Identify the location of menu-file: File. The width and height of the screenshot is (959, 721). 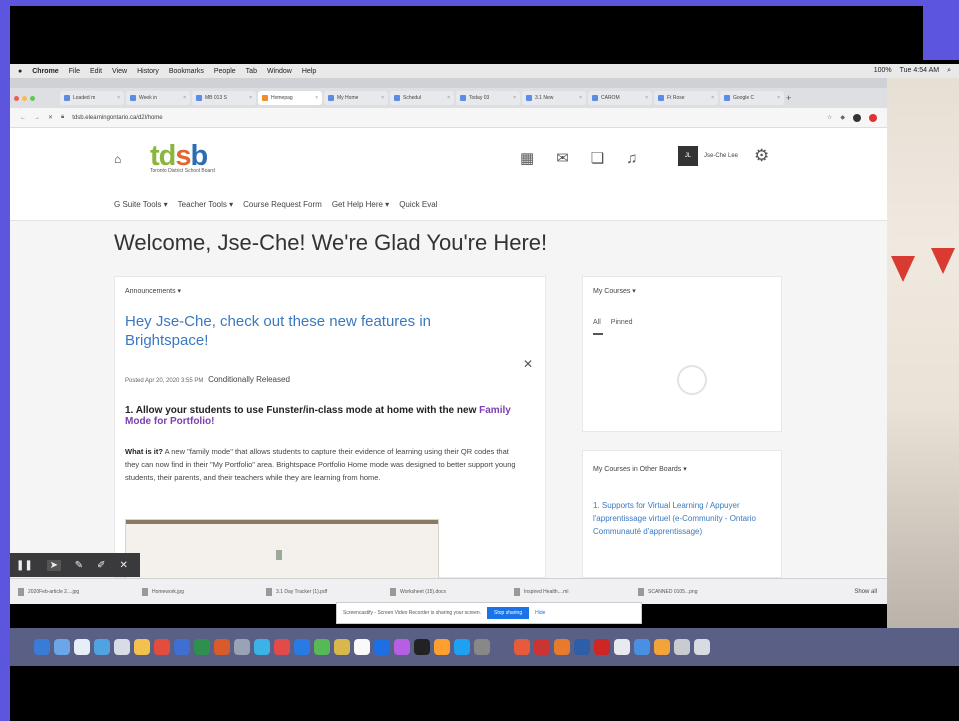
(74, 71).